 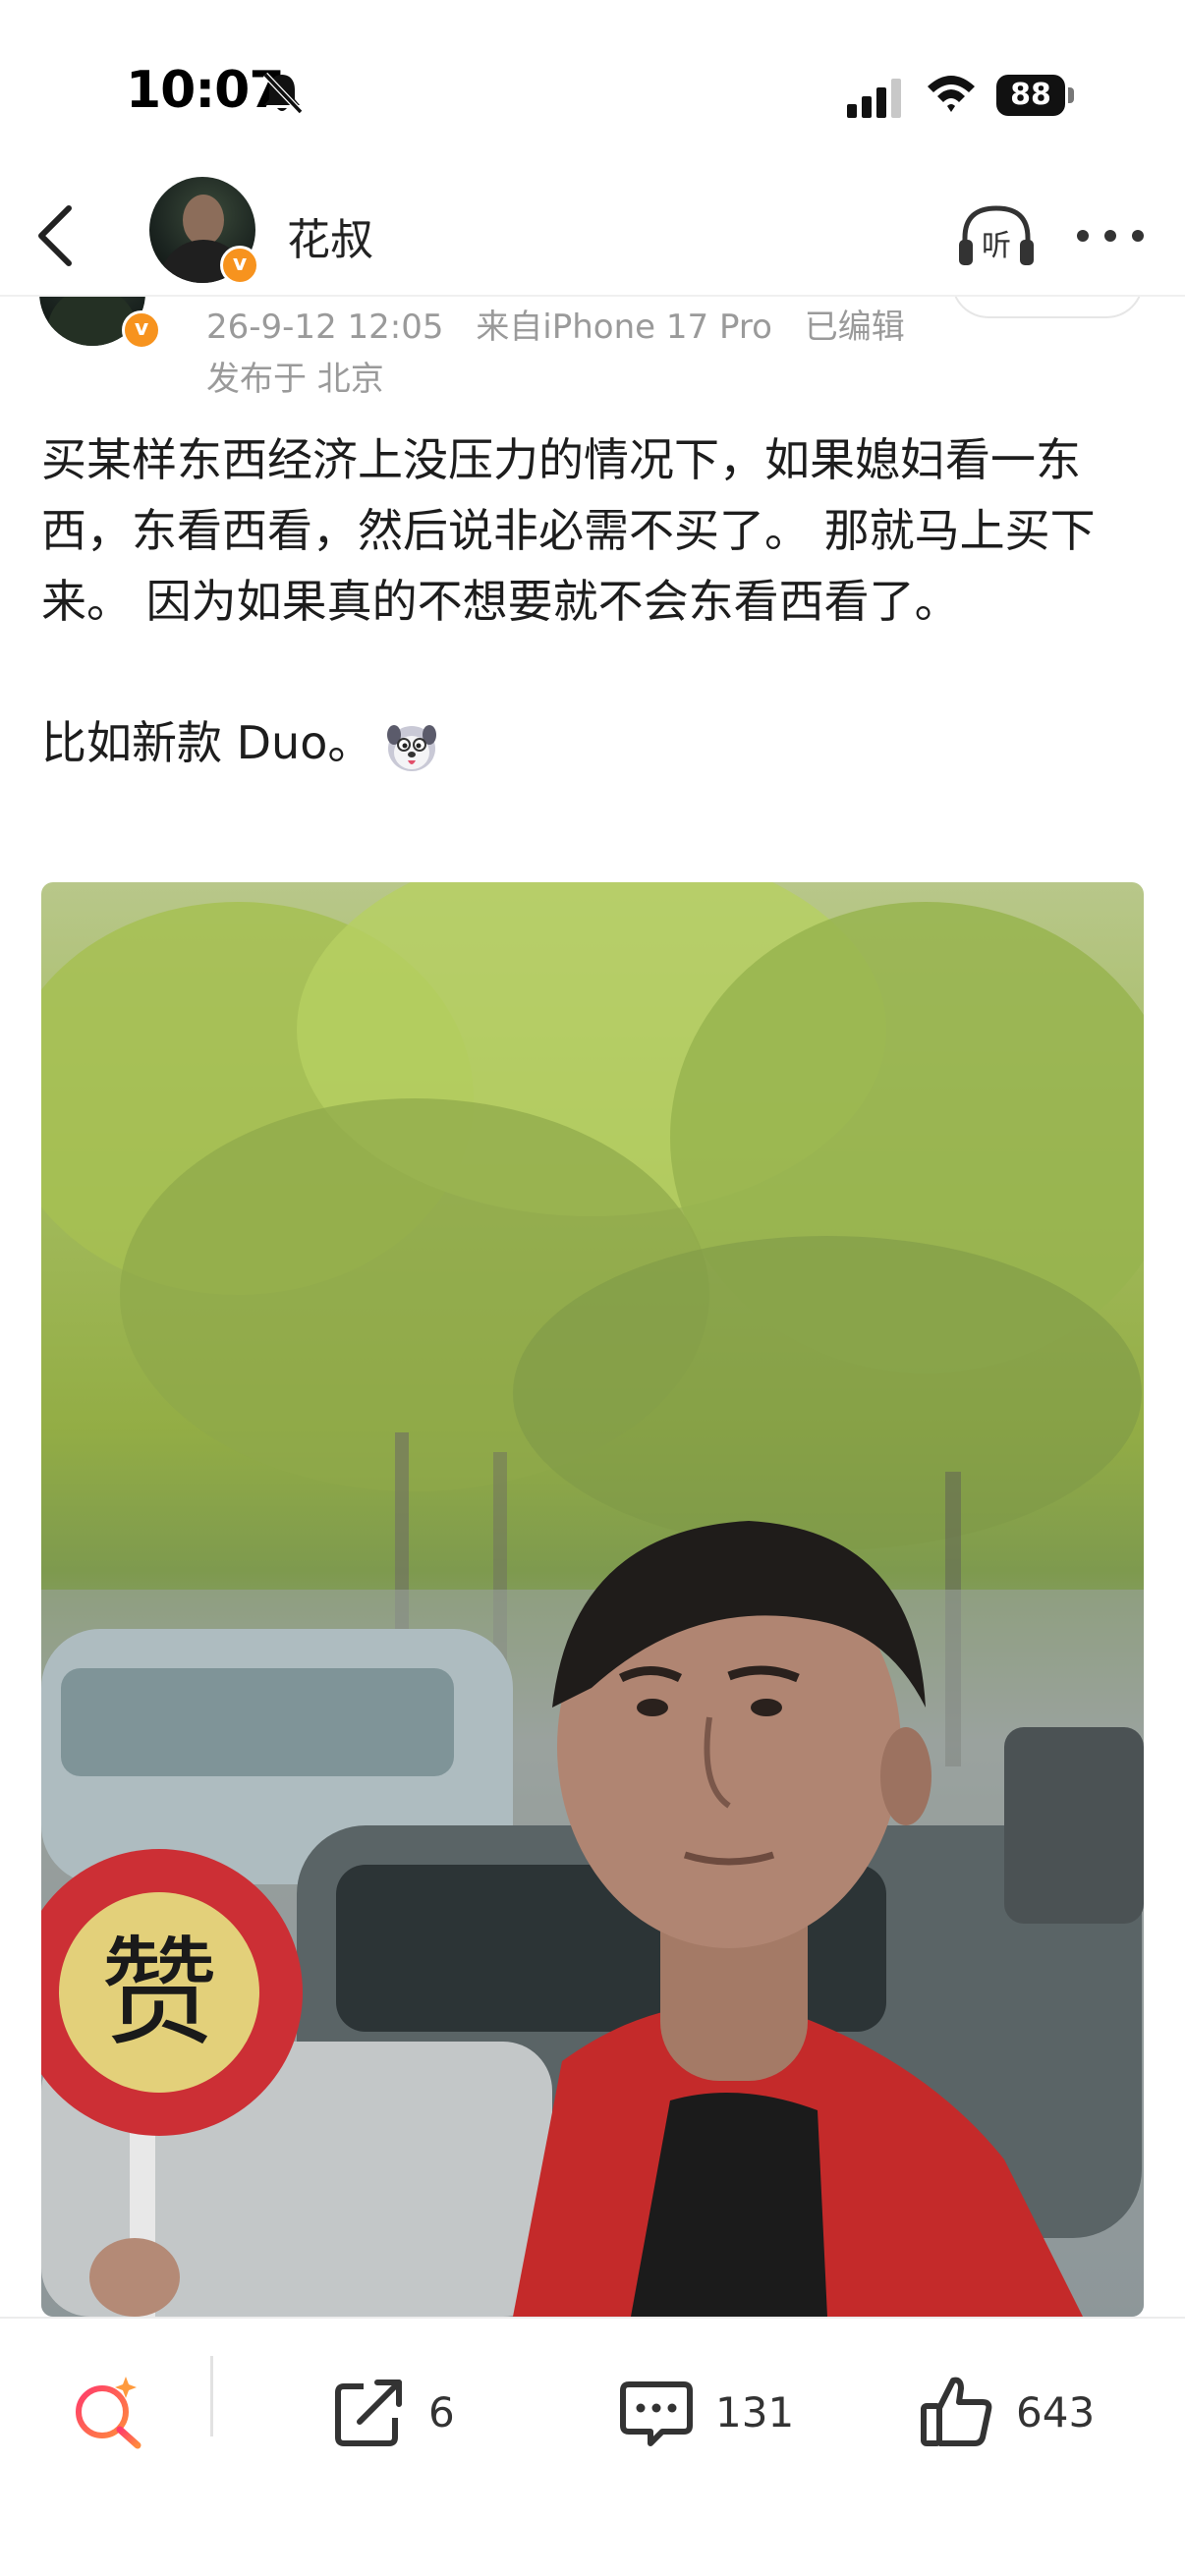 What do you see at coordinates (656, 2413) in the screenshot?
I see `comment-bubble-icon` at bounding box center [656, 2413].